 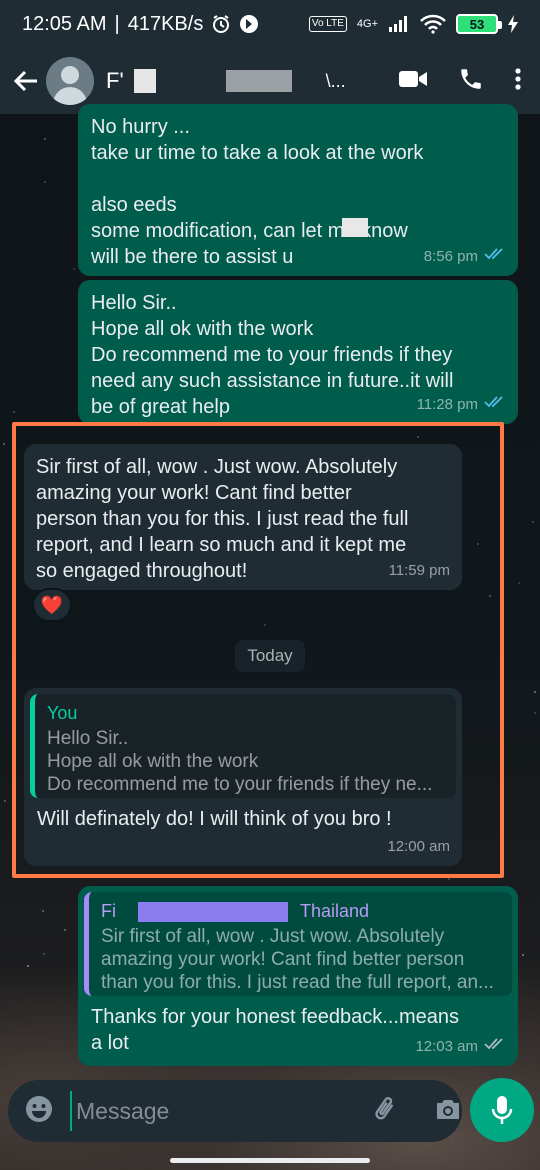 What do you see at coordinates (386, 1111) in the screenshot?
I see `paperclip-icon` at bounding box center [386, 1111].